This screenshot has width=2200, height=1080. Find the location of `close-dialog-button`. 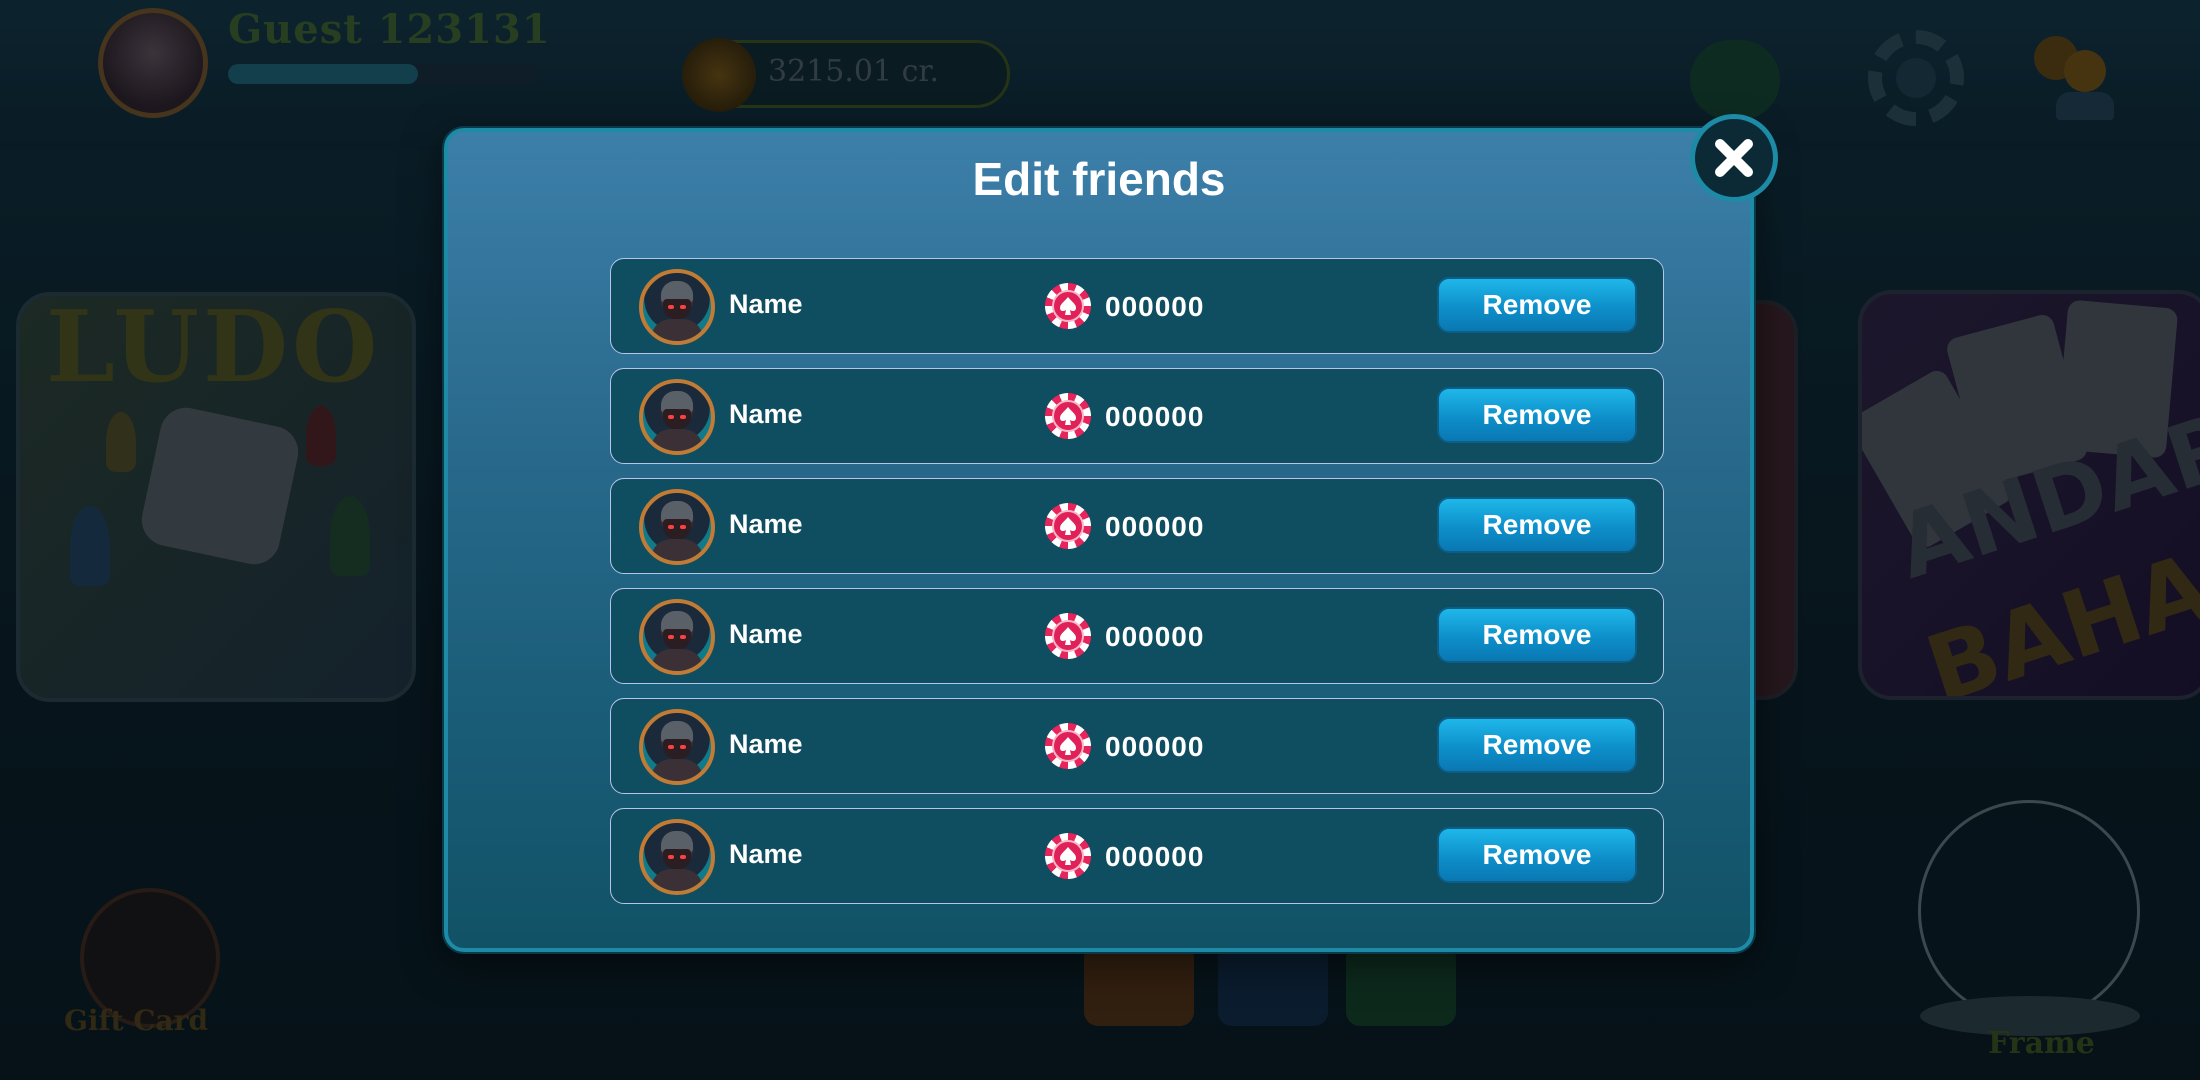

close-dialog-button is located at coordinates (1734, 158).